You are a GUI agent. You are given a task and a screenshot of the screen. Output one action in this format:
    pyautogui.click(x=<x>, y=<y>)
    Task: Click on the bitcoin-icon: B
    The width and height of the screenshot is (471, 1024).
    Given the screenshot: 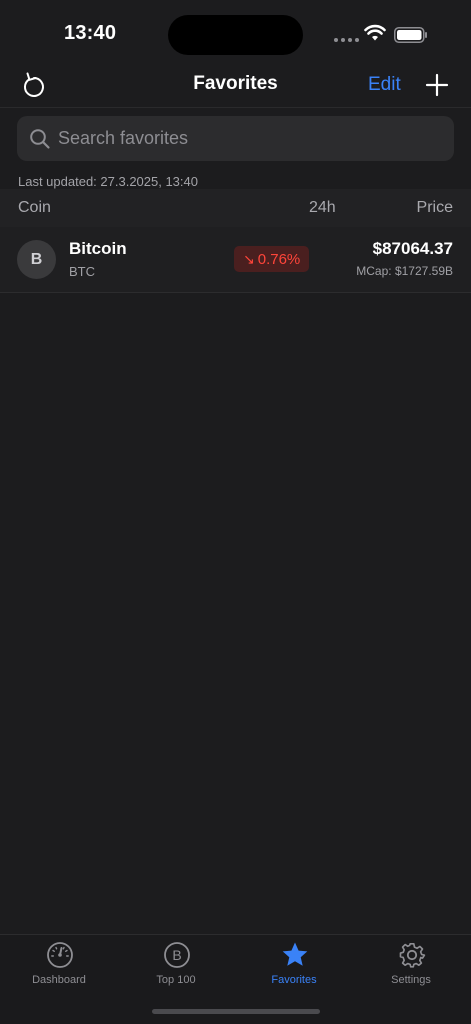 What is the action you would take?
    pyautogui.click(x=177, y=955)
    